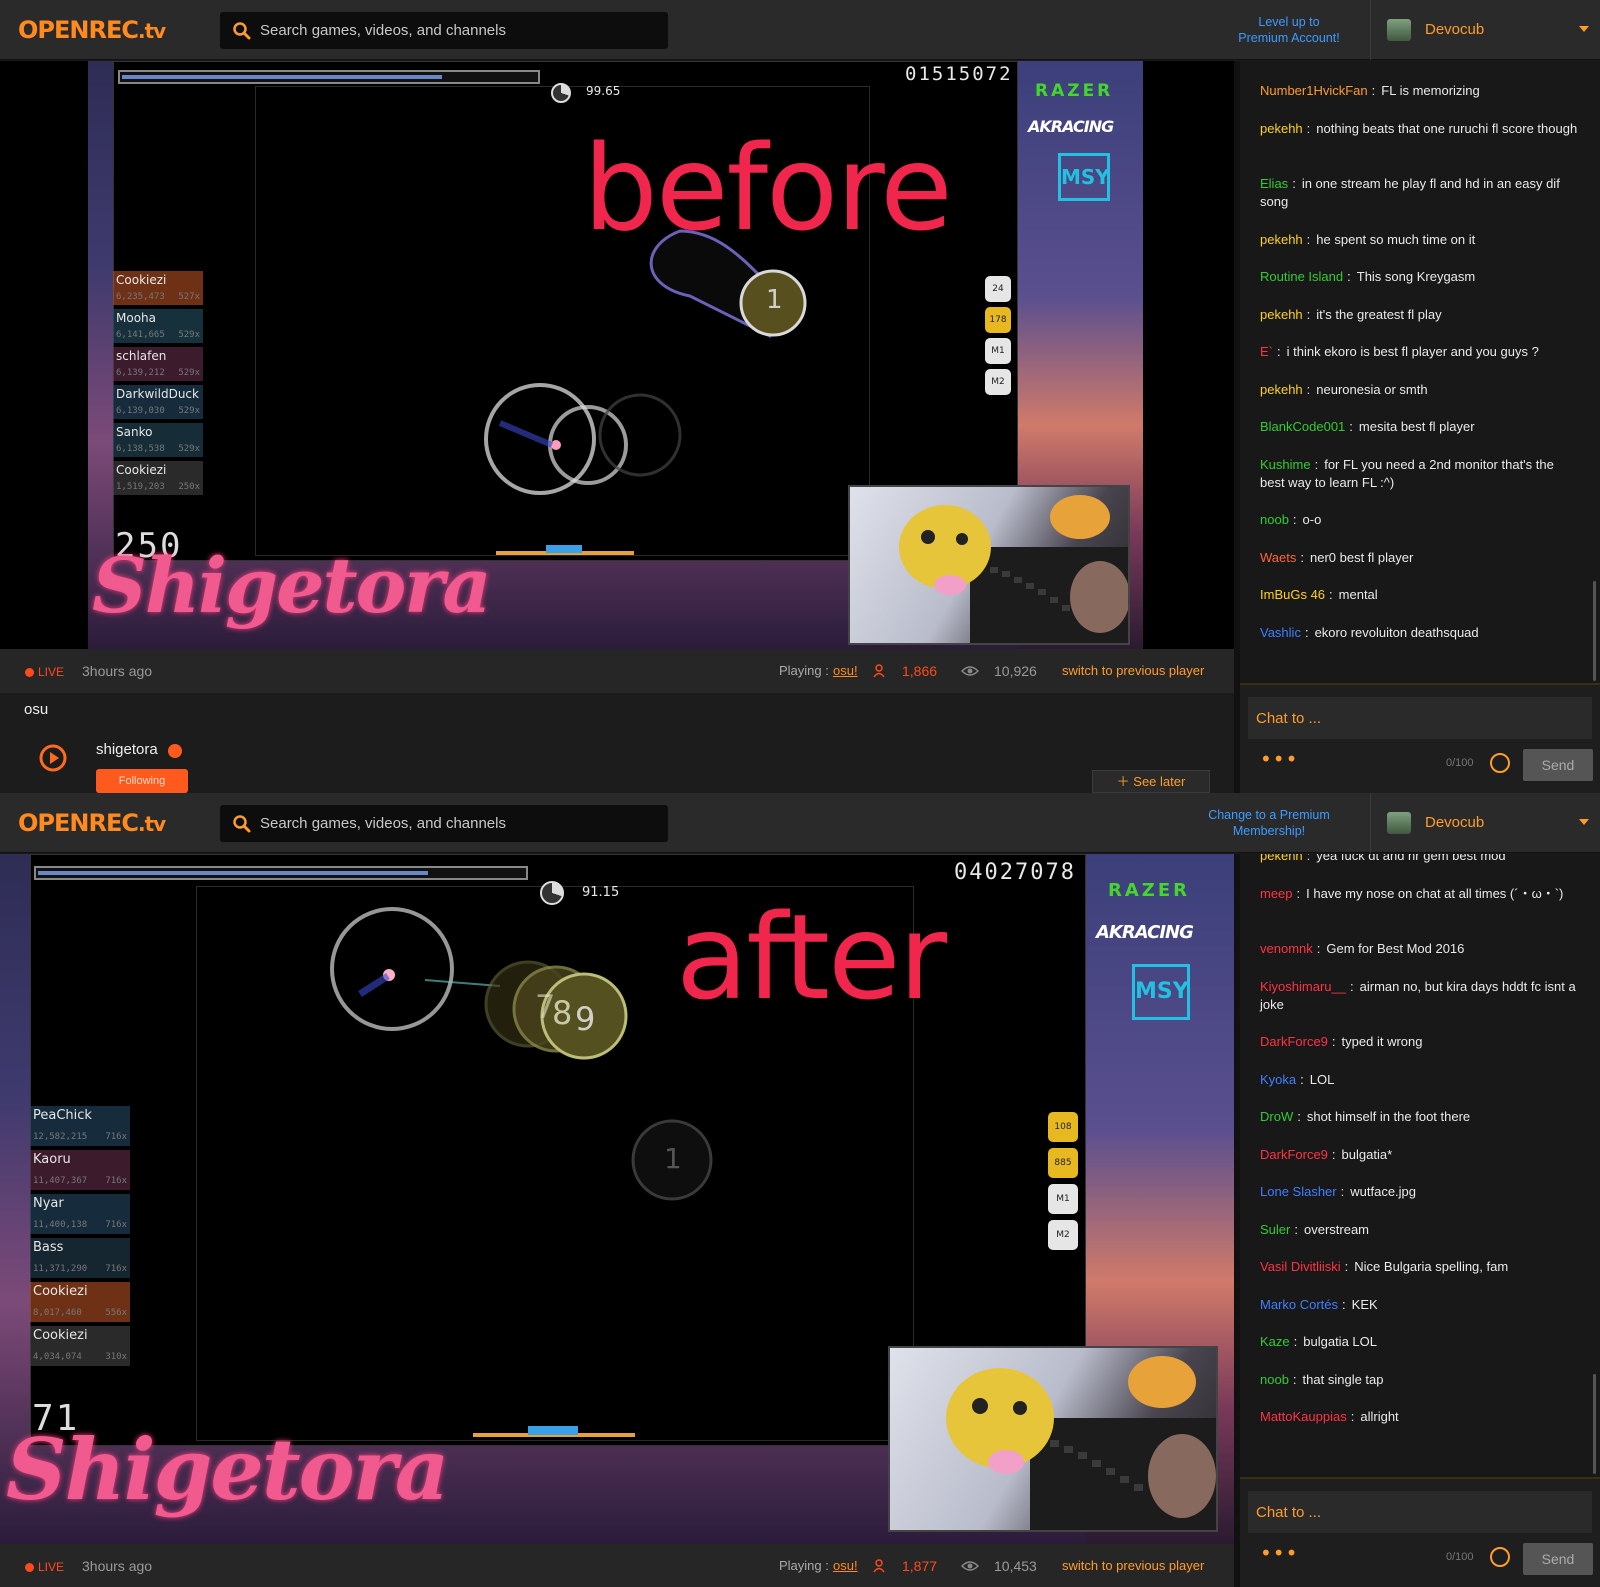  Describe the element at coordinates (1361, 557) in the screenshot. I see `chat-text: ner0 best fl player` at that location.